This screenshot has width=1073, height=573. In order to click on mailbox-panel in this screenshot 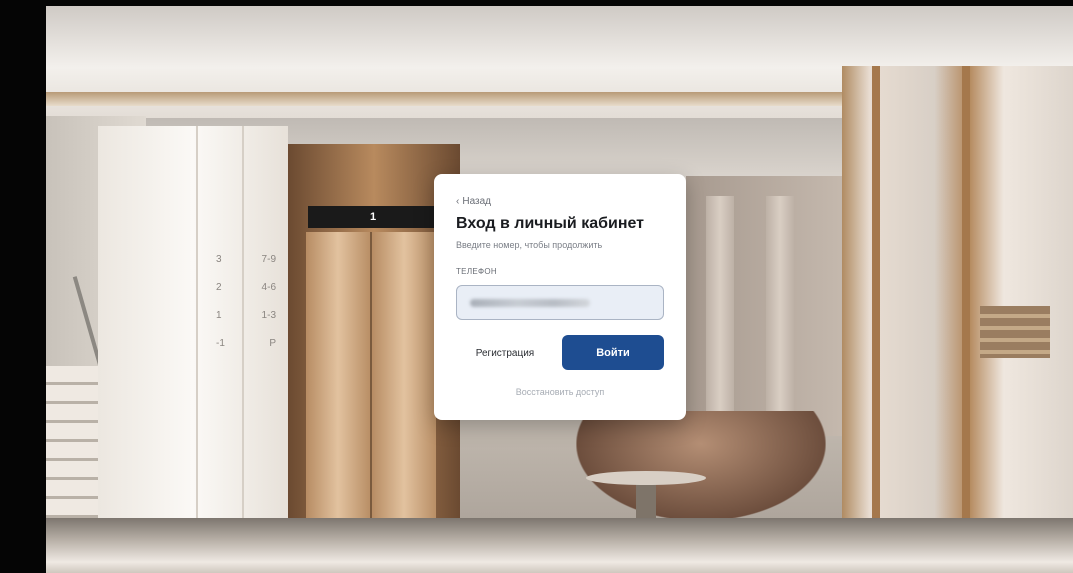, I will do `click(1015, 332)`.